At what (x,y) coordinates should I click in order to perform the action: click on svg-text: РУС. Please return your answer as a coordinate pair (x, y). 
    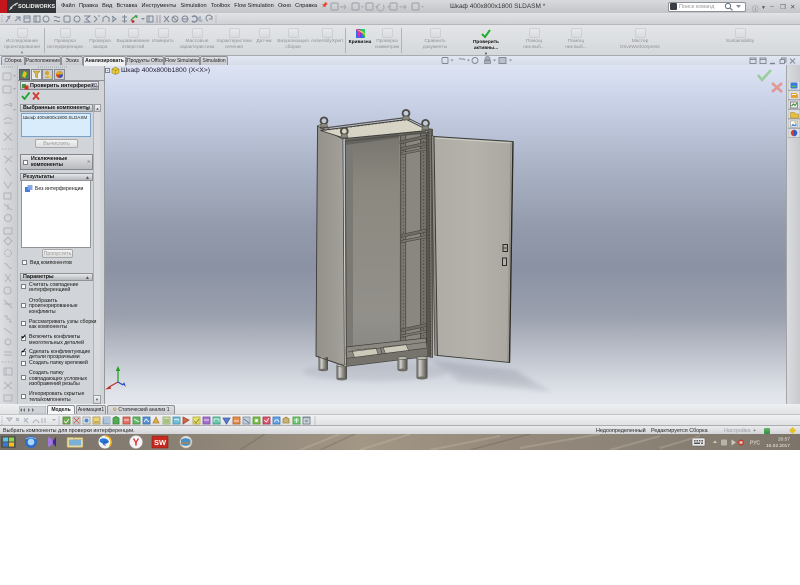
    Looking at the image, I should click on (755, 444).